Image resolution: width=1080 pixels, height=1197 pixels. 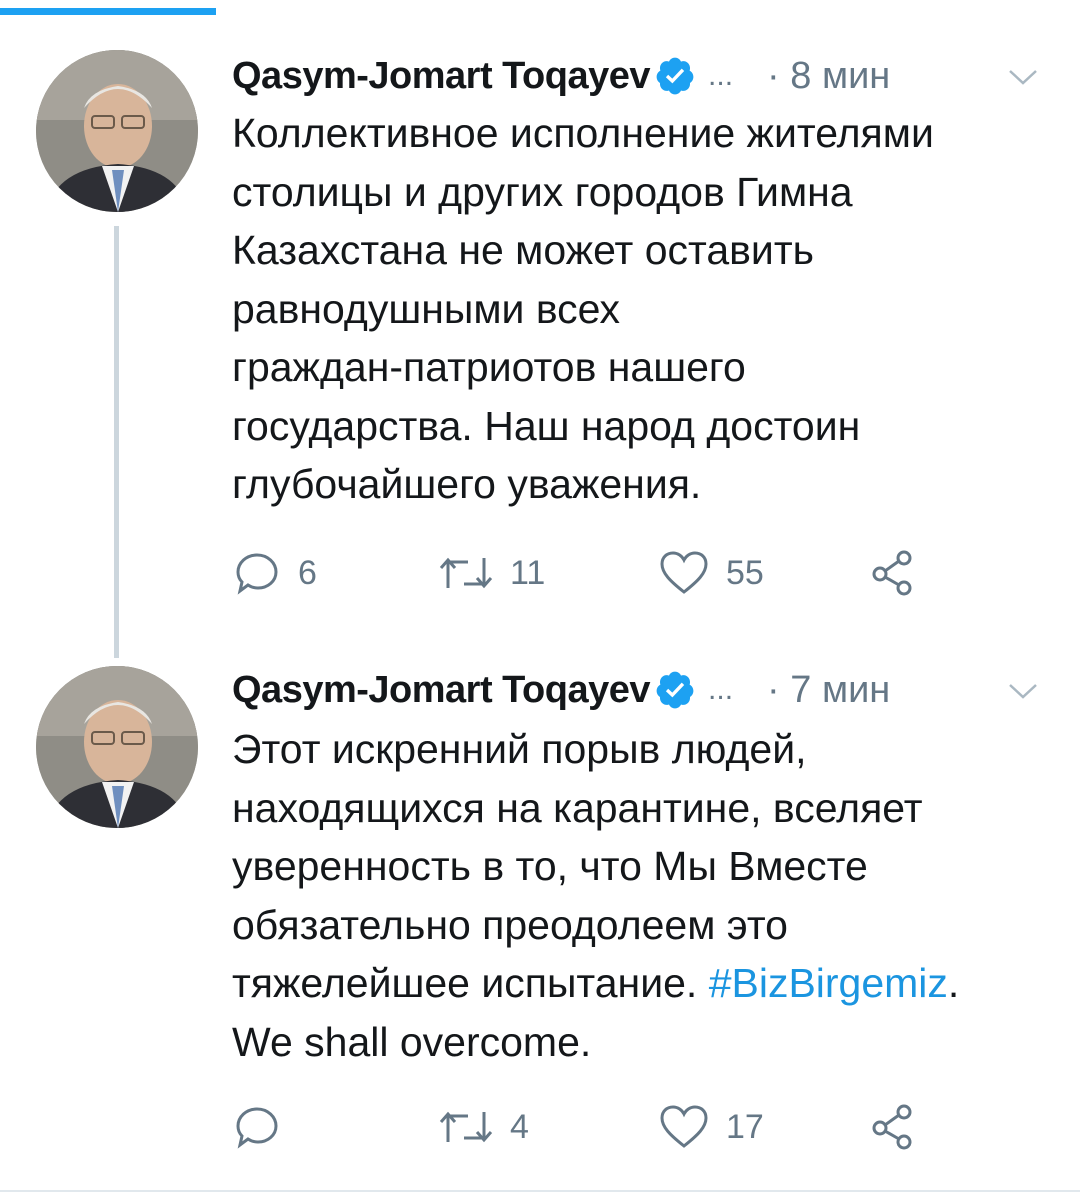 I want to click on retweet-button: 11, so click(x=491, y=573).